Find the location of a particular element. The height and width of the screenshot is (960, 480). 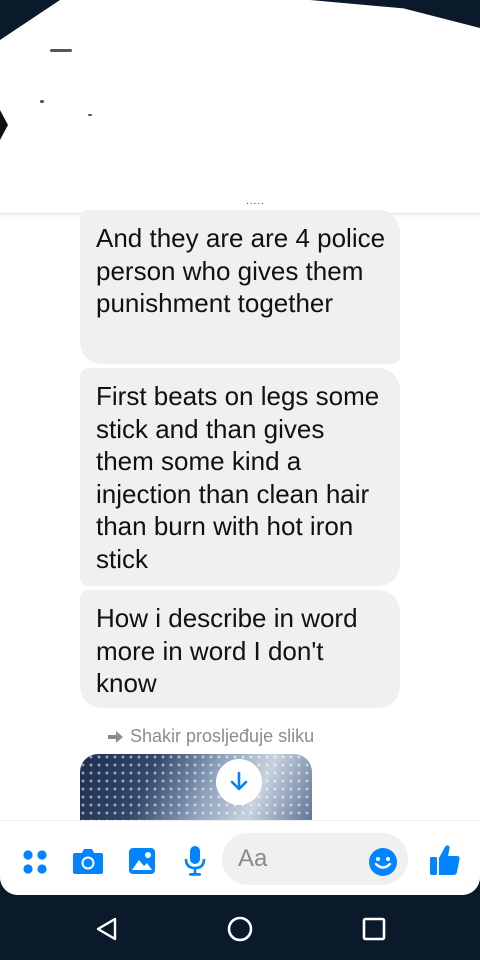

message-input-placeholder: Aa is located at coordinates (253, 858).